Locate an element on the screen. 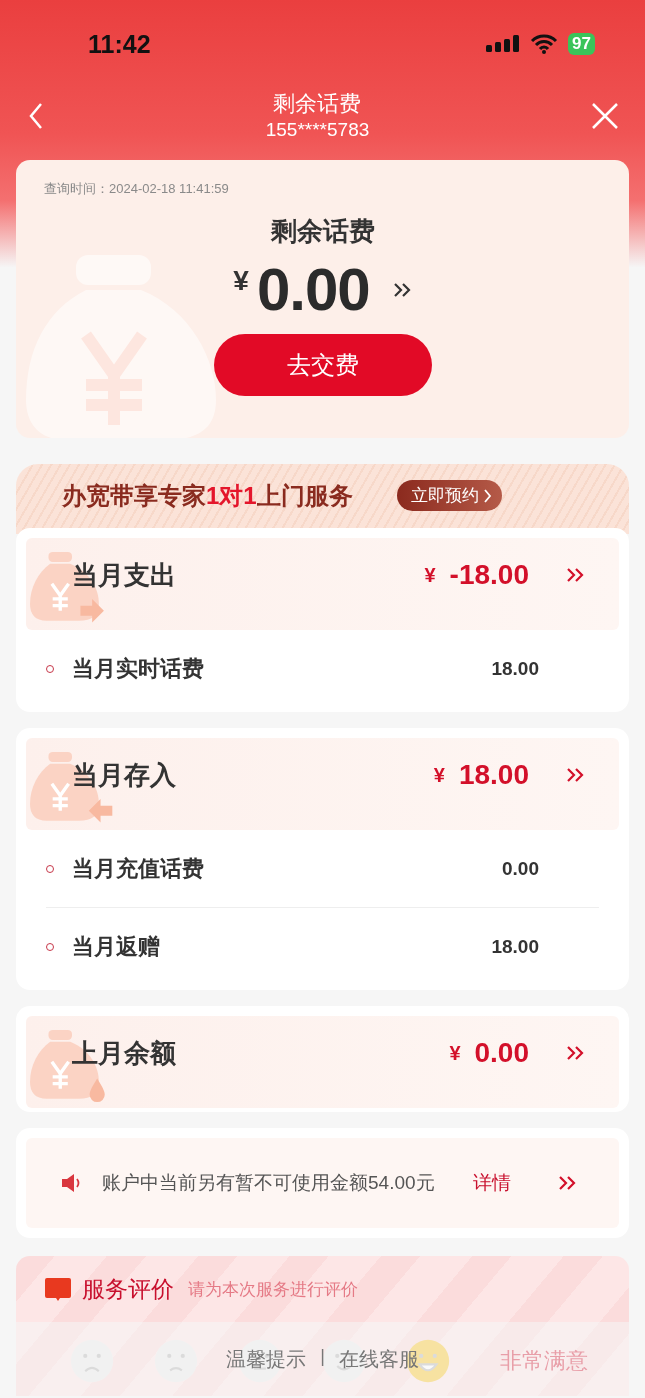  pay-button: 去交费 is located at coordinates (322, 365).